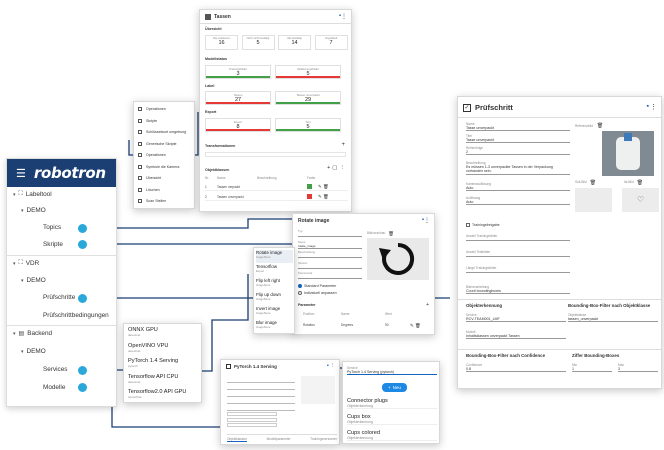 The height and width of the screenshot is (450, 664). I want to click on objects-header: Nr. Name Beschreibung Farbe, so click(260, 178).